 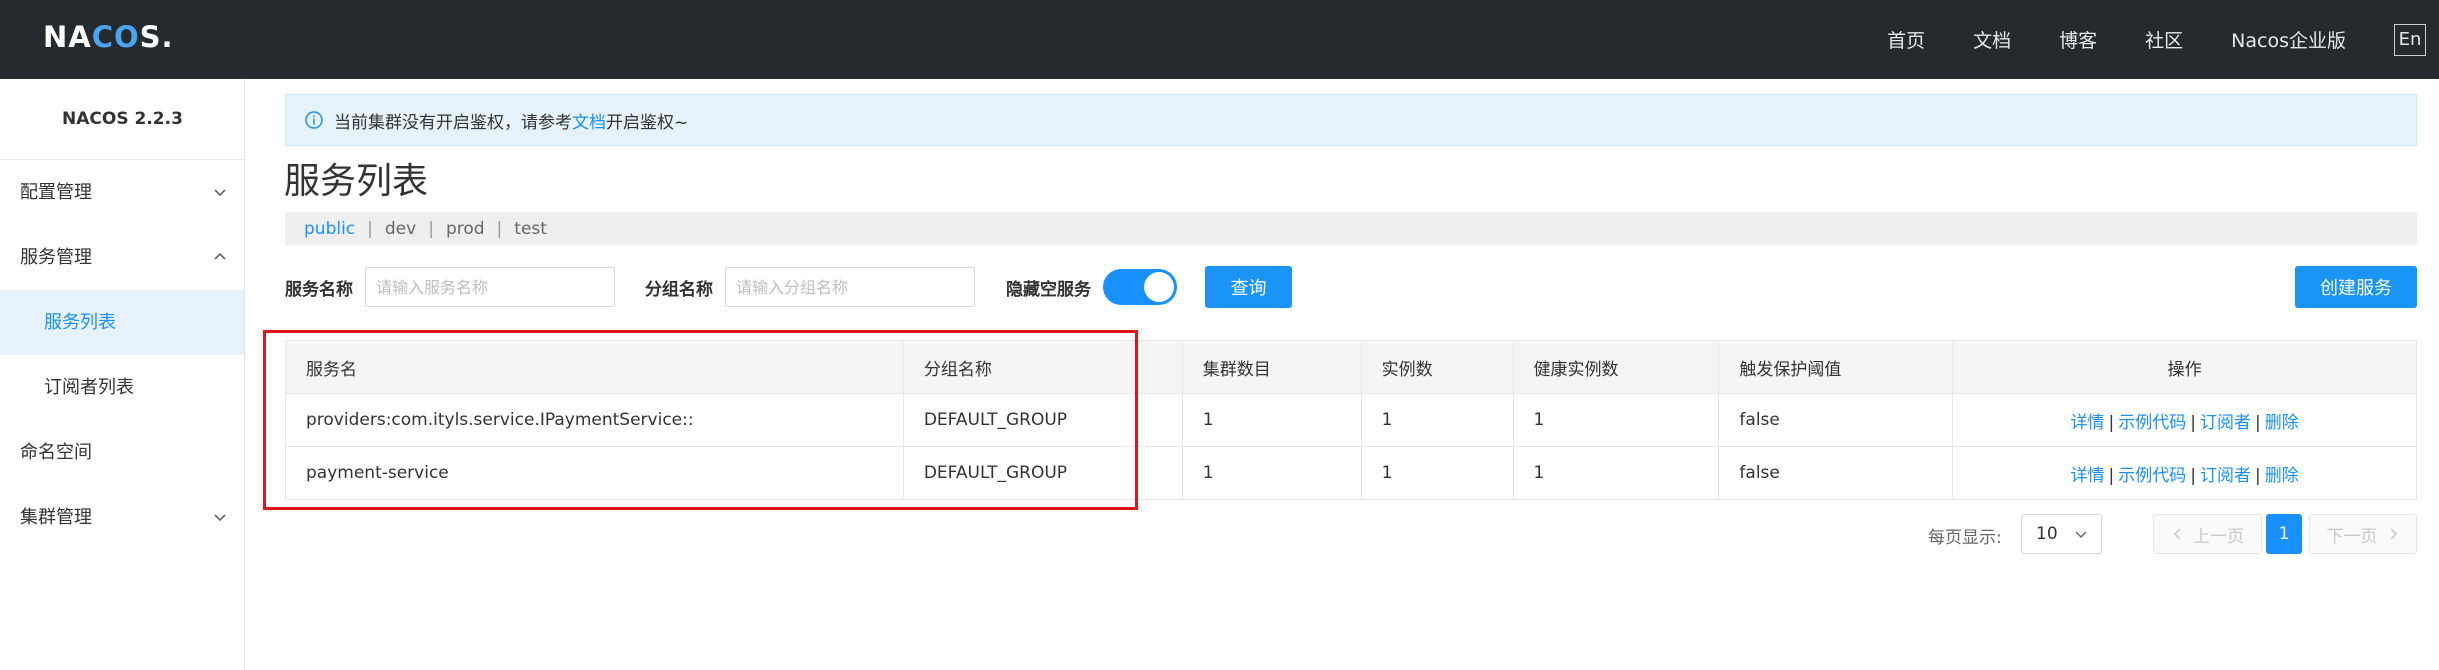 I want to click on col-header-healthy-instance-count: 健康实例数, so click(x=1616, y=367).